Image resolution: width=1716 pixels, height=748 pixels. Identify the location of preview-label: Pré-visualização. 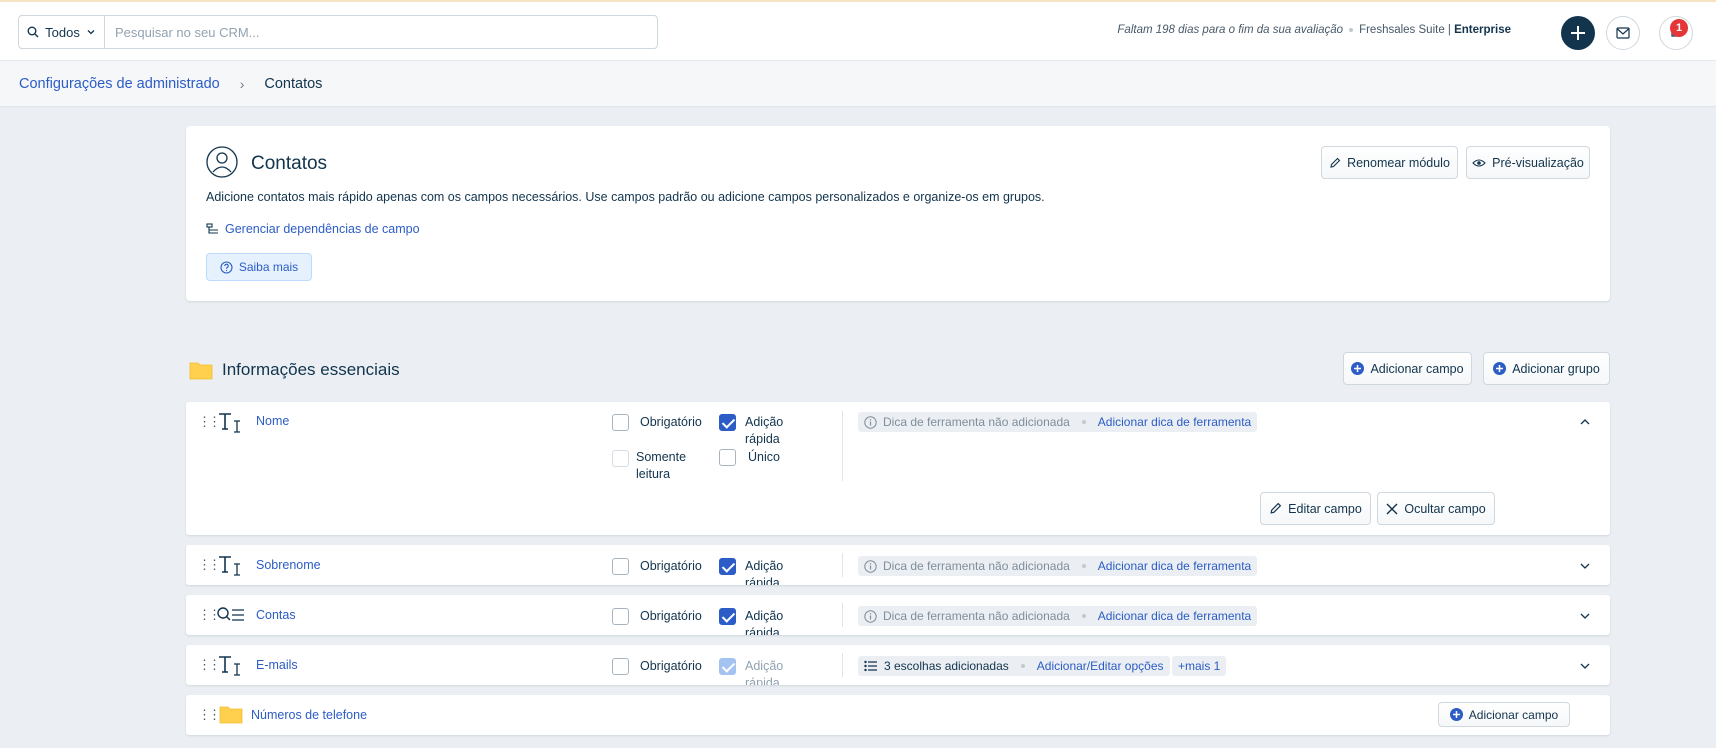
(1538, 162).